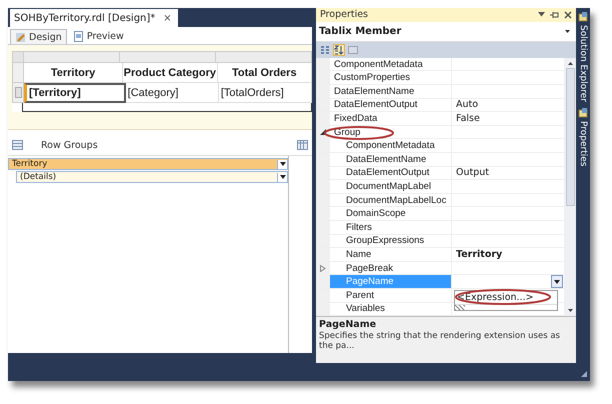  Describe the element at coordinates (583, 137) in the screenshot. I see `side-tab: Properties` at that location.